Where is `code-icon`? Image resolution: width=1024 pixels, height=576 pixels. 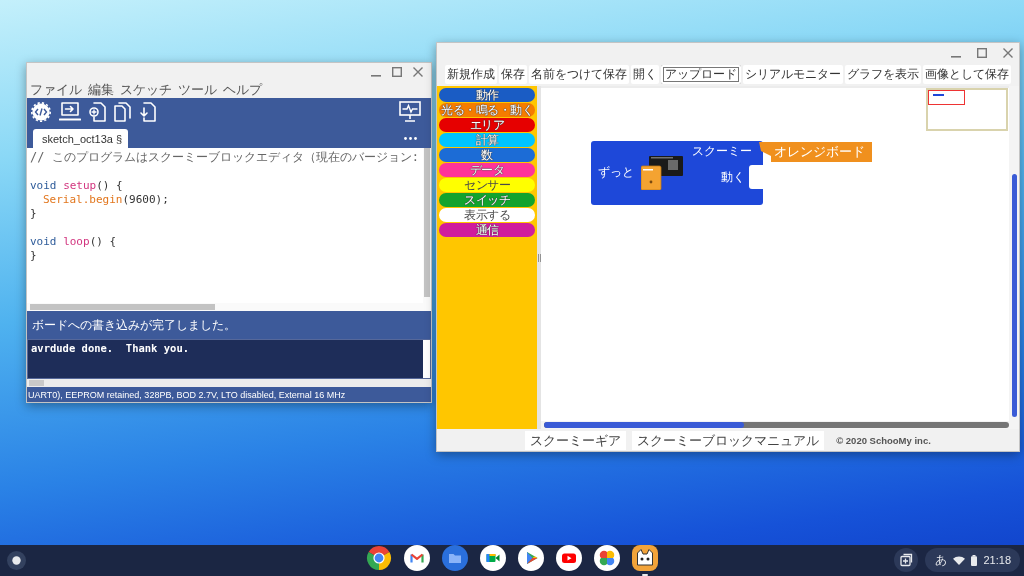
code-icon is located at coordinates (41, 111).